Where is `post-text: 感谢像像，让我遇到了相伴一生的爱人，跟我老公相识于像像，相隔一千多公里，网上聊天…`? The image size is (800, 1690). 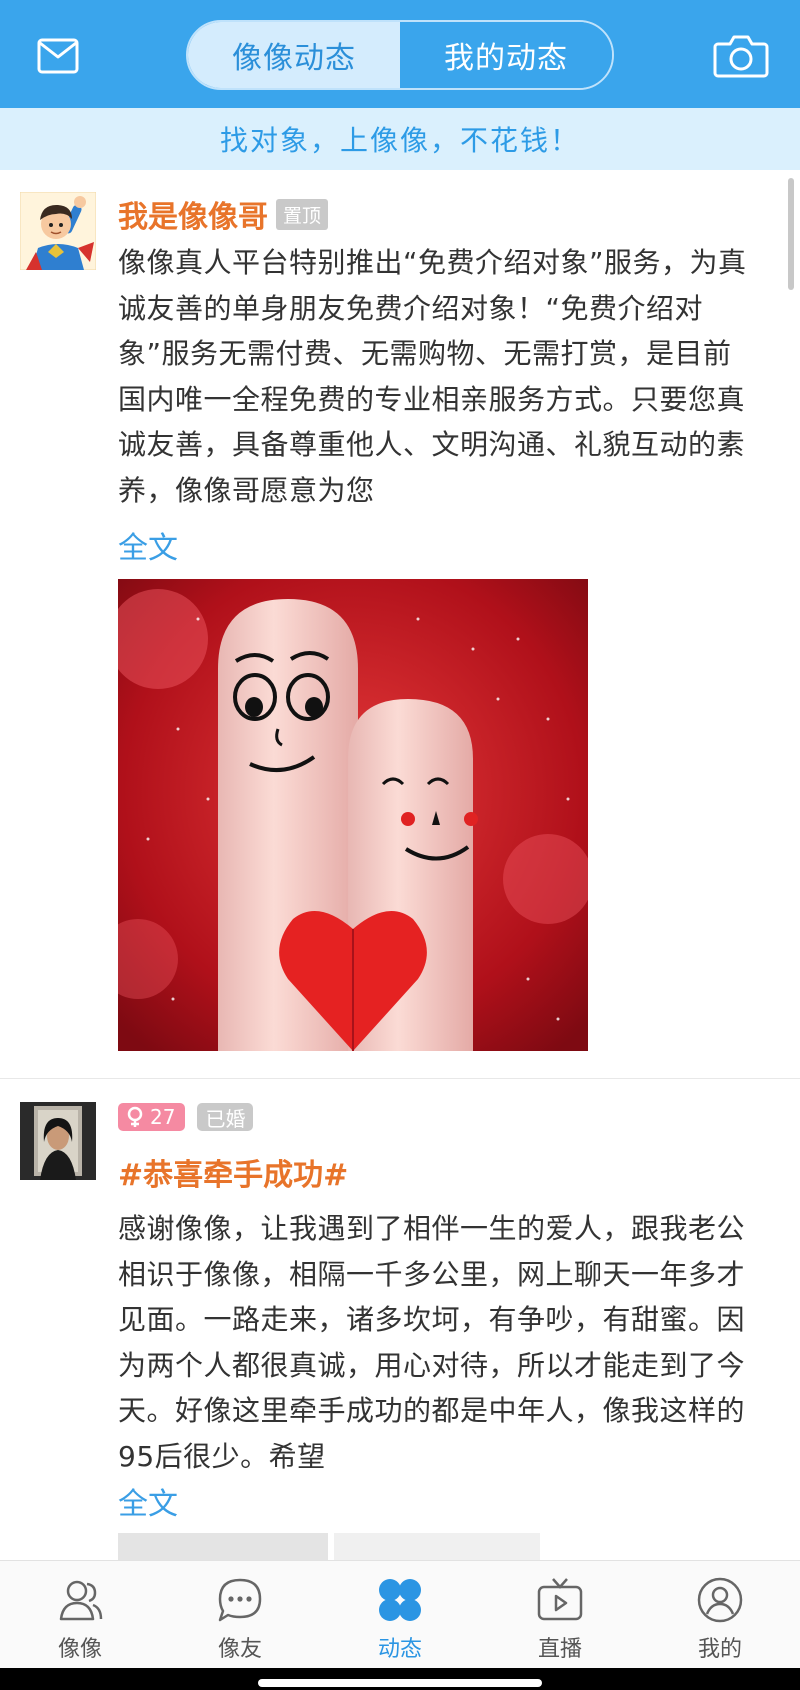 post-text: 感谢像像，让我遇到了相伴一生的爱人，跟我老公相识于像像，相隔一千多公里，网上聊天… is located at coordinates (438, 1342).